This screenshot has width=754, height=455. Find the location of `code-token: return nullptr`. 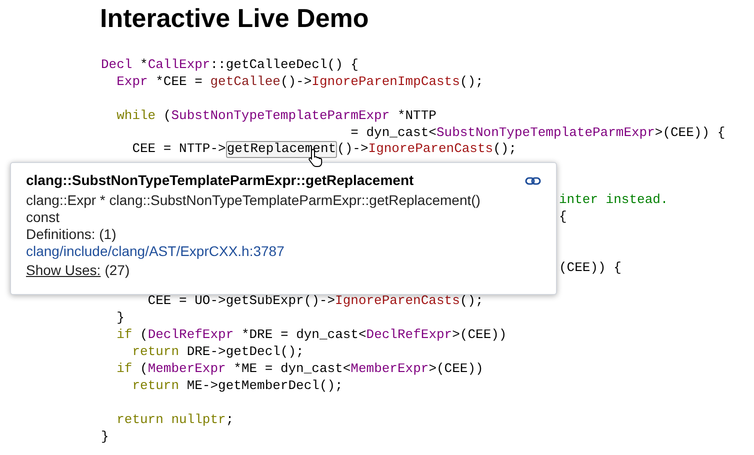

code-token: return nullptr is located at coordinates (171, 420).